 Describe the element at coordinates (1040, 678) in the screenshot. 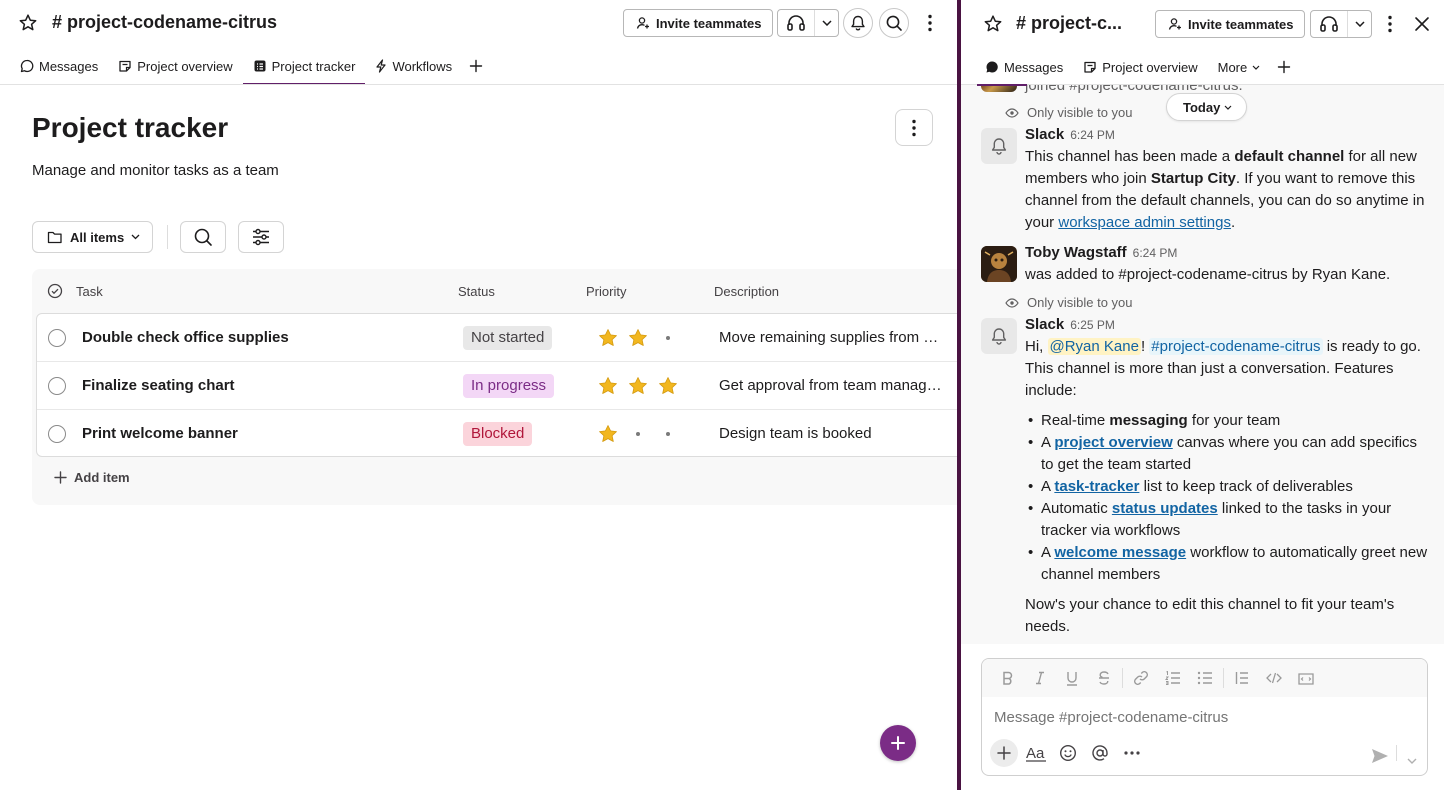

I see `italic-icon` at that location.